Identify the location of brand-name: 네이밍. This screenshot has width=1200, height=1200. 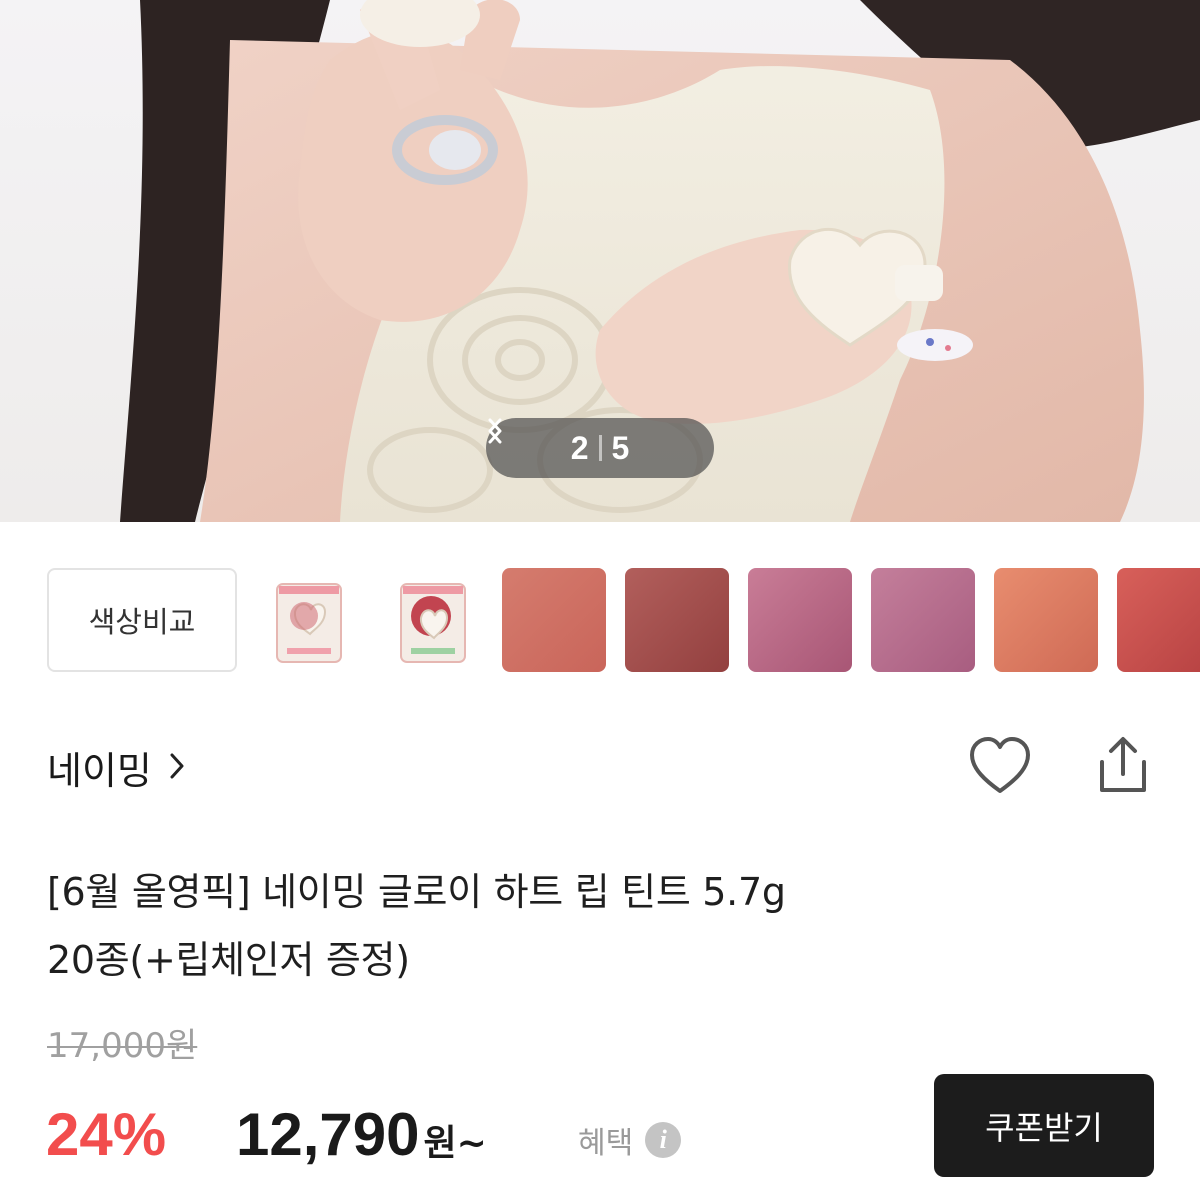
(99, 771).